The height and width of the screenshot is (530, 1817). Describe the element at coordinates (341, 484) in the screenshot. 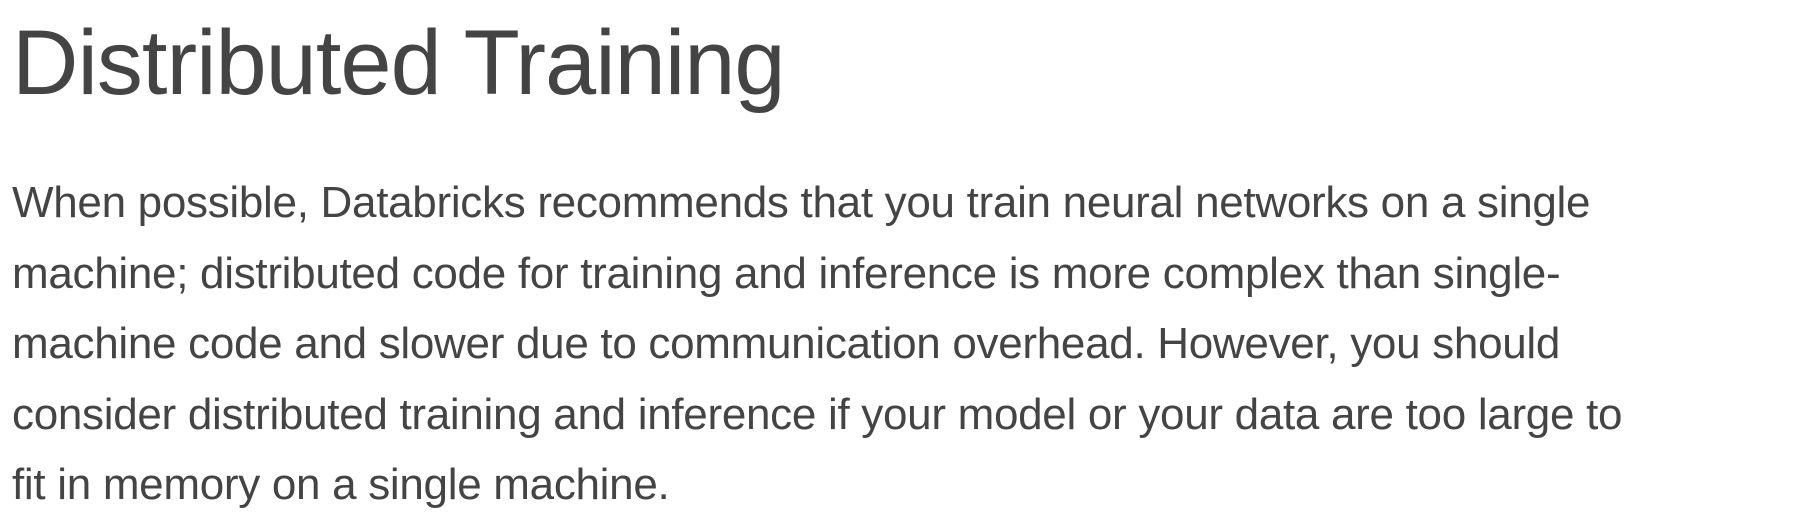

I see `paragraph-line: fit in memory on a single machine.` at that location.